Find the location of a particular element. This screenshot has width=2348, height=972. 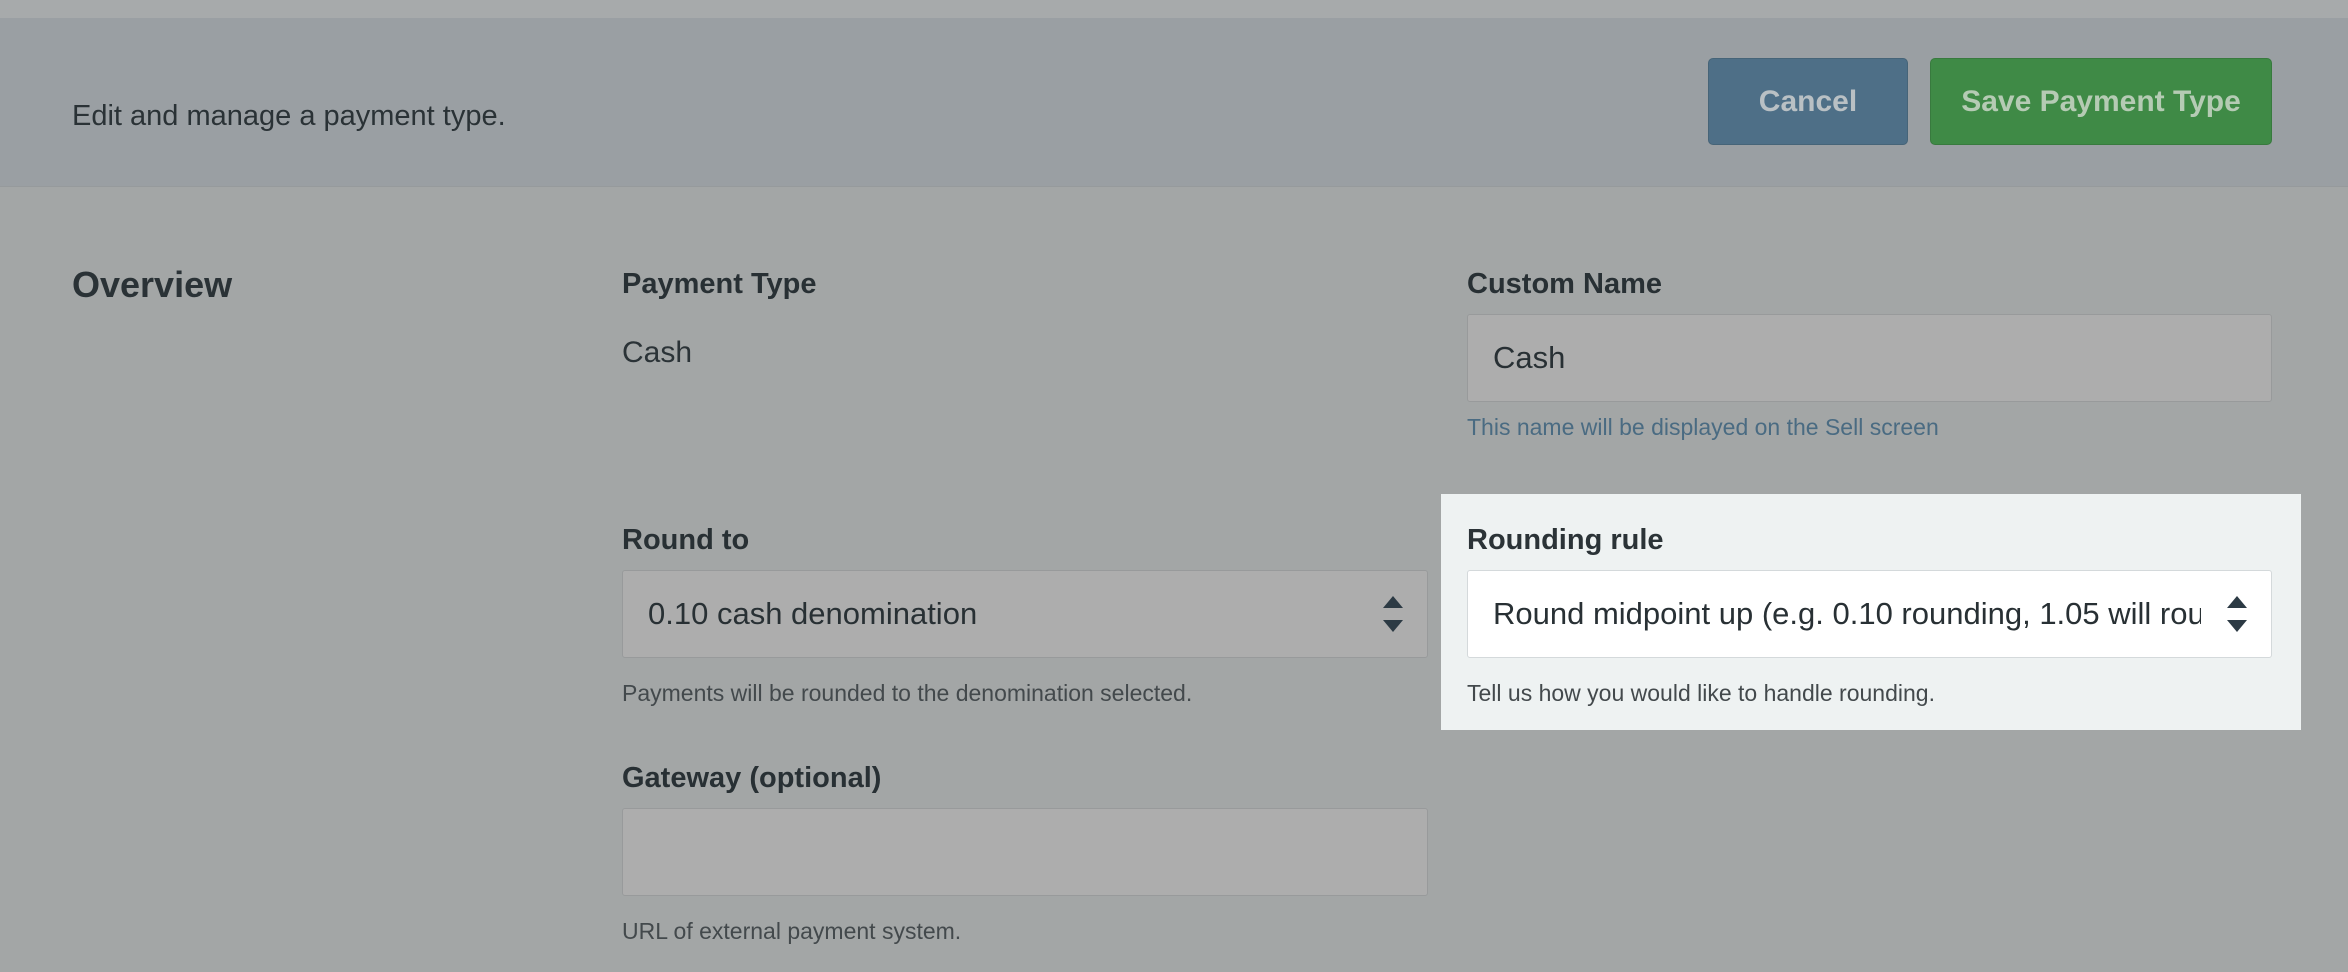

gateway-input is located at coordinates (1025, 852).